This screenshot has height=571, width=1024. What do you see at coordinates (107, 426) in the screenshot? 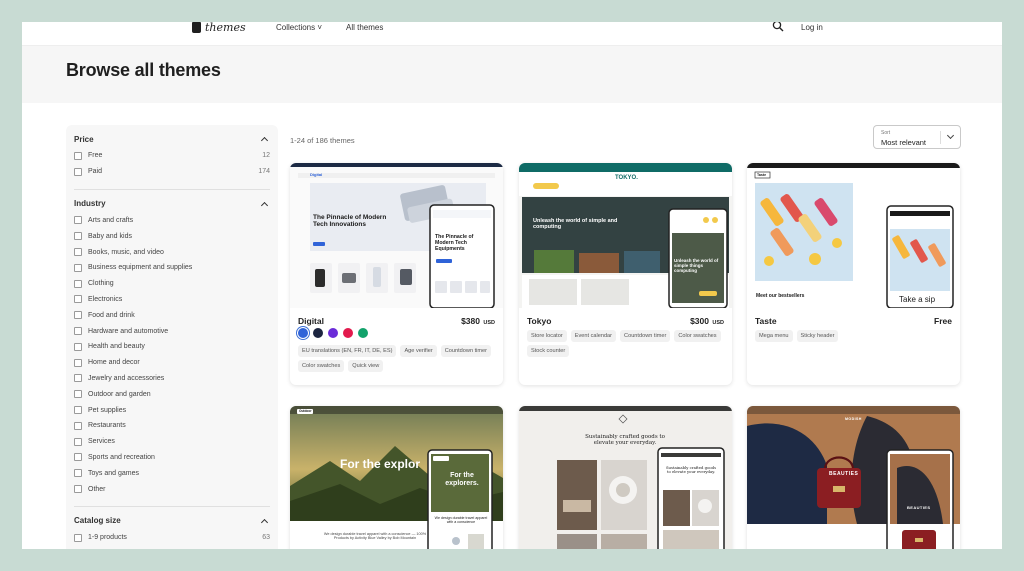
I see `filter-option-label: Restaurants` at bounding box center [107, 426].